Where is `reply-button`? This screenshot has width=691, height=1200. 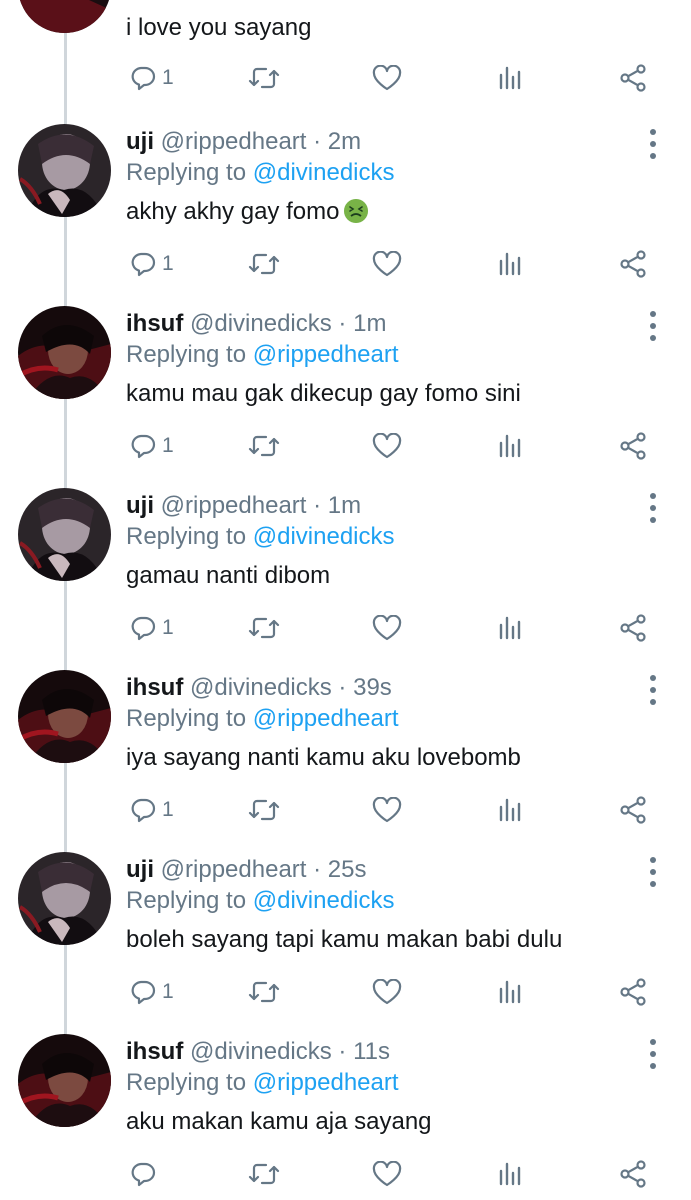 reply-button is located at coordinates (146, 1174).